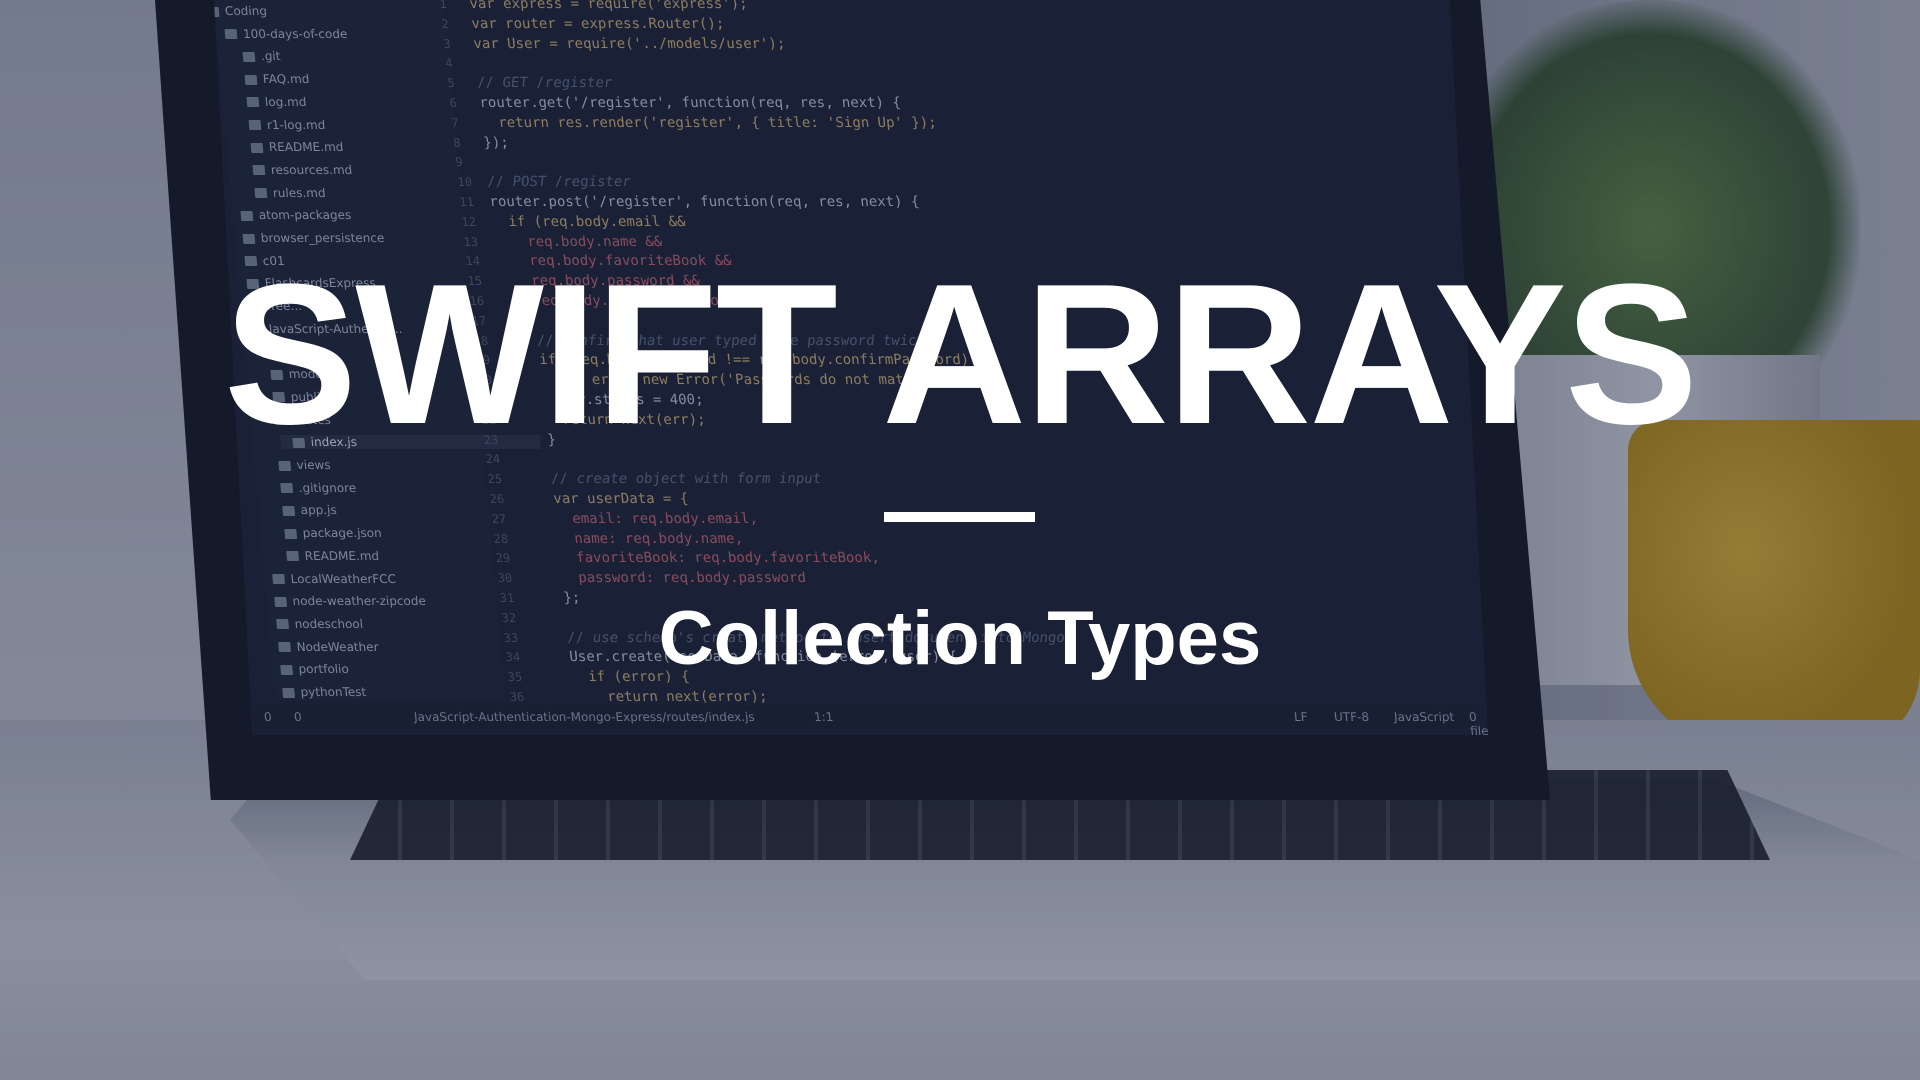 This screenshot has width=1920, height=1080. What do you see at coordinates (960, 638) in the screenshot?
I see `subtitle: Collection Types` at bounding box center [960, 638].